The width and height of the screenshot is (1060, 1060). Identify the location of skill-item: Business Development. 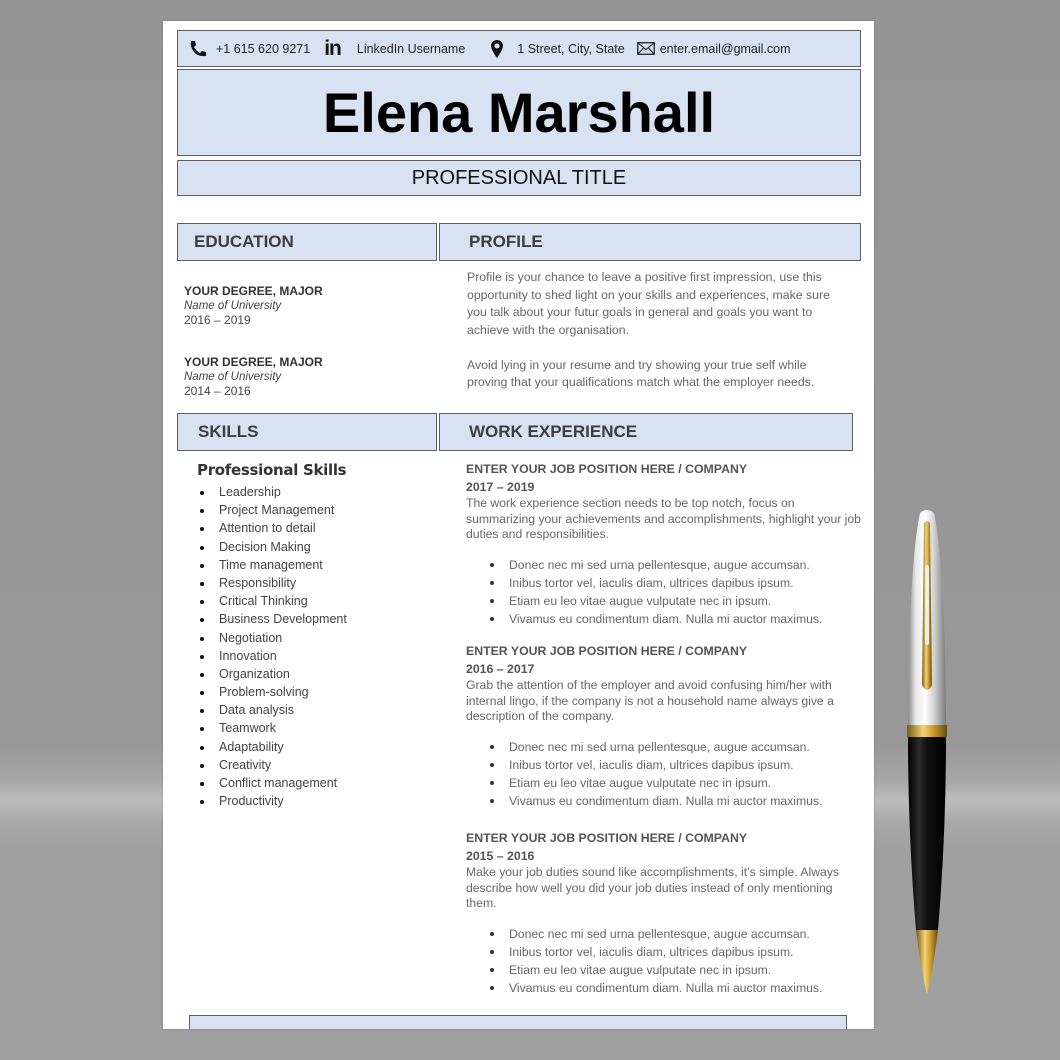
(272, 619).